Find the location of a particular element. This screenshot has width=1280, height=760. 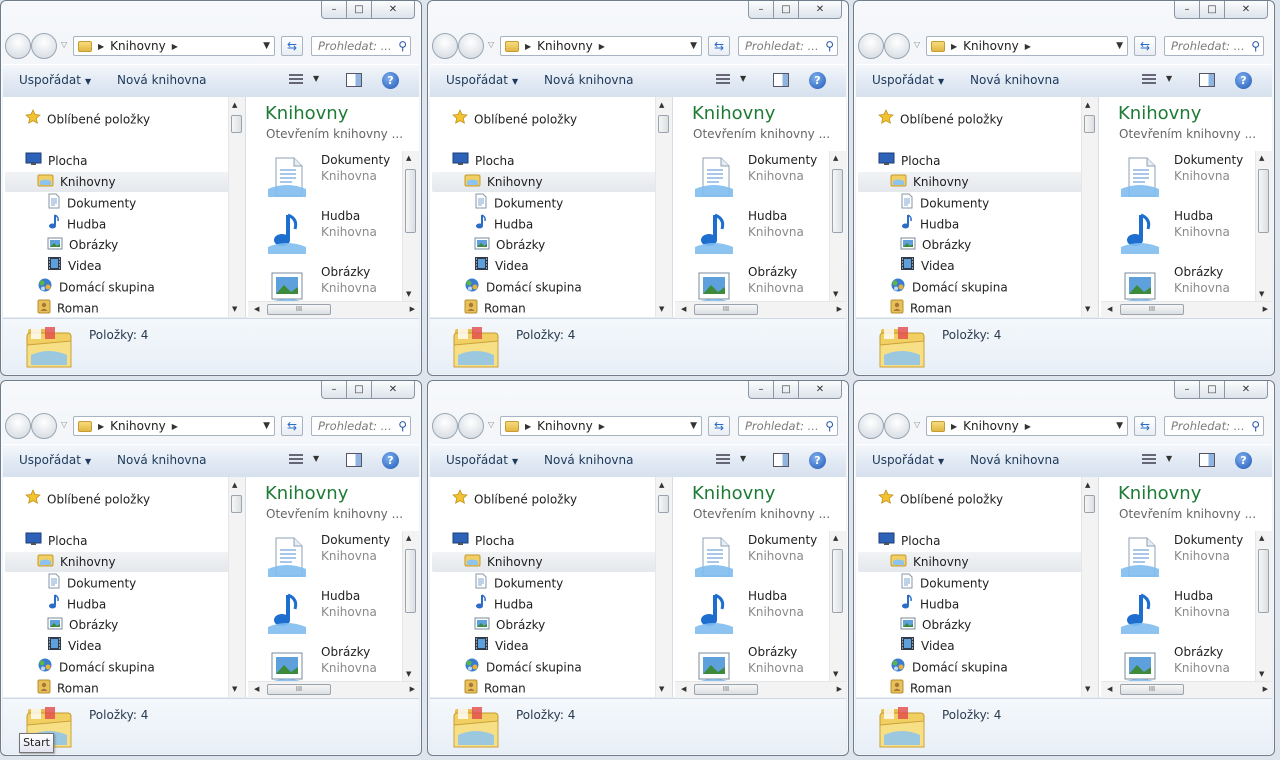

nav-item-dokumenty: Dokumenty is located at coordinates (91, 583).